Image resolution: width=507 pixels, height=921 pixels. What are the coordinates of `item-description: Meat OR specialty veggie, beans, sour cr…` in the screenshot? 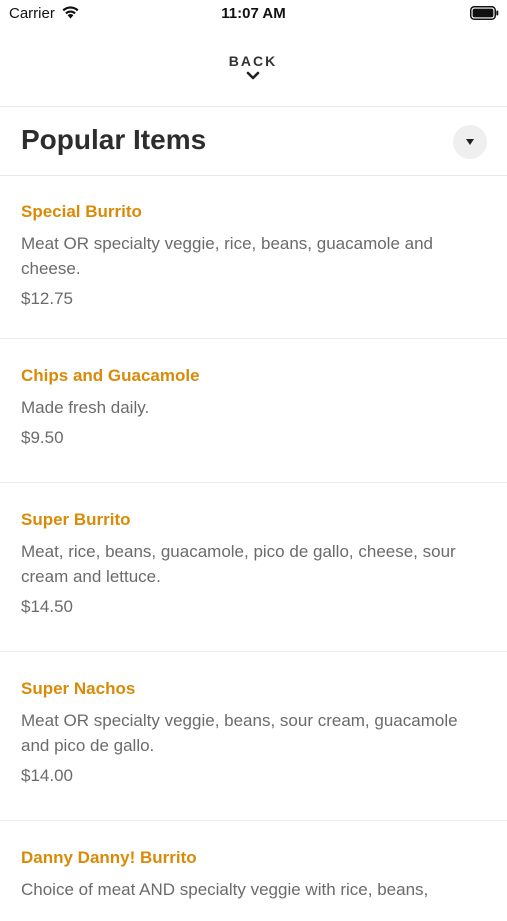 It's located at (239, 733).